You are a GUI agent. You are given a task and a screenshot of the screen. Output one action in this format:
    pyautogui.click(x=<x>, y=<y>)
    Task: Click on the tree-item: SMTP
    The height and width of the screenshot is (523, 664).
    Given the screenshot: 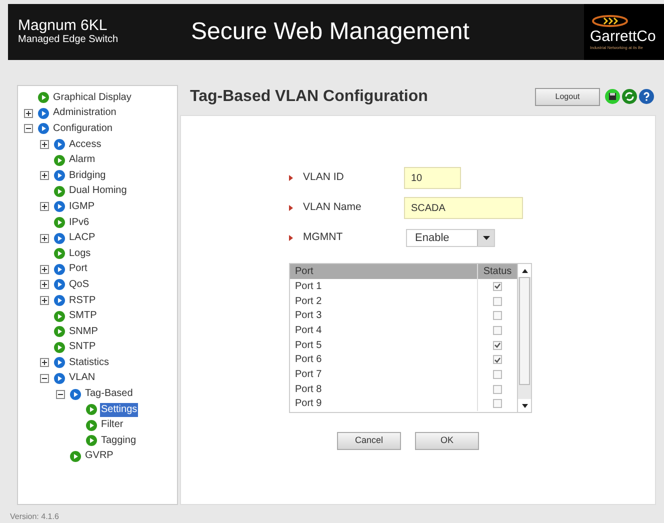 What is the action you would take?
    pyautogui.click(x=83, y=316)
    